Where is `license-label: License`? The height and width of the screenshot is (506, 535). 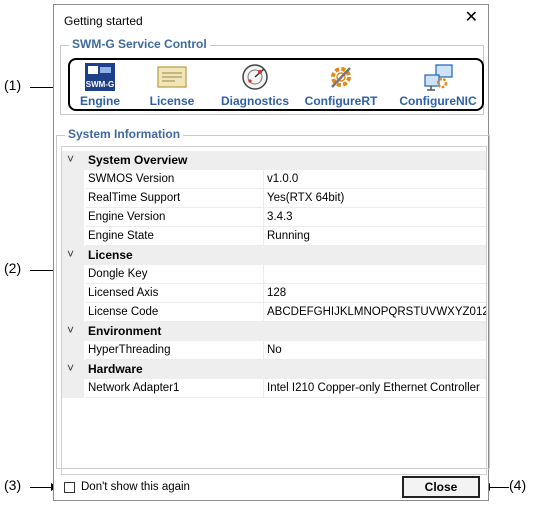
license-label: License is located at coordinates (172, 101).